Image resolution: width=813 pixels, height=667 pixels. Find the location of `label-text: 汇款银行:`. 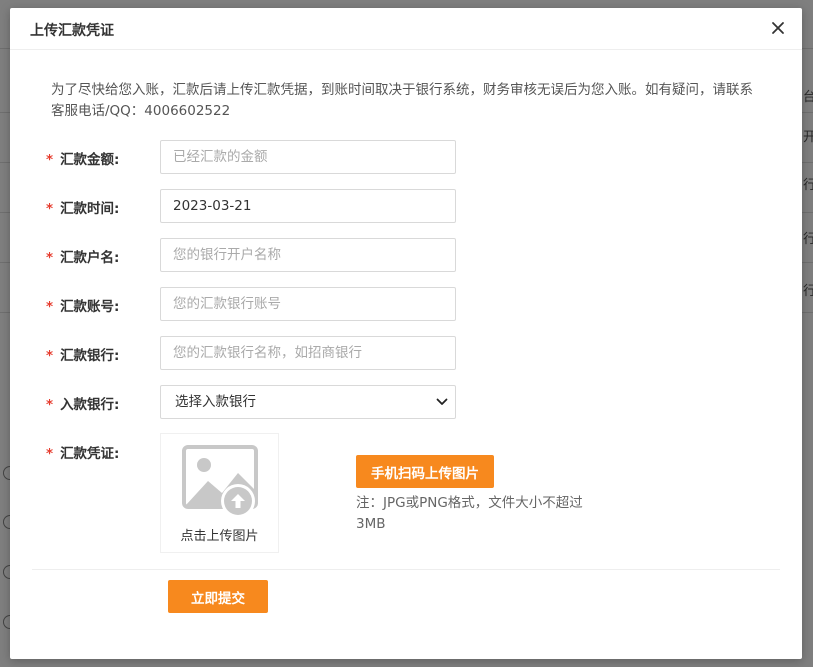

label-text: 汇款银行: is located at coordinates (90, 356).